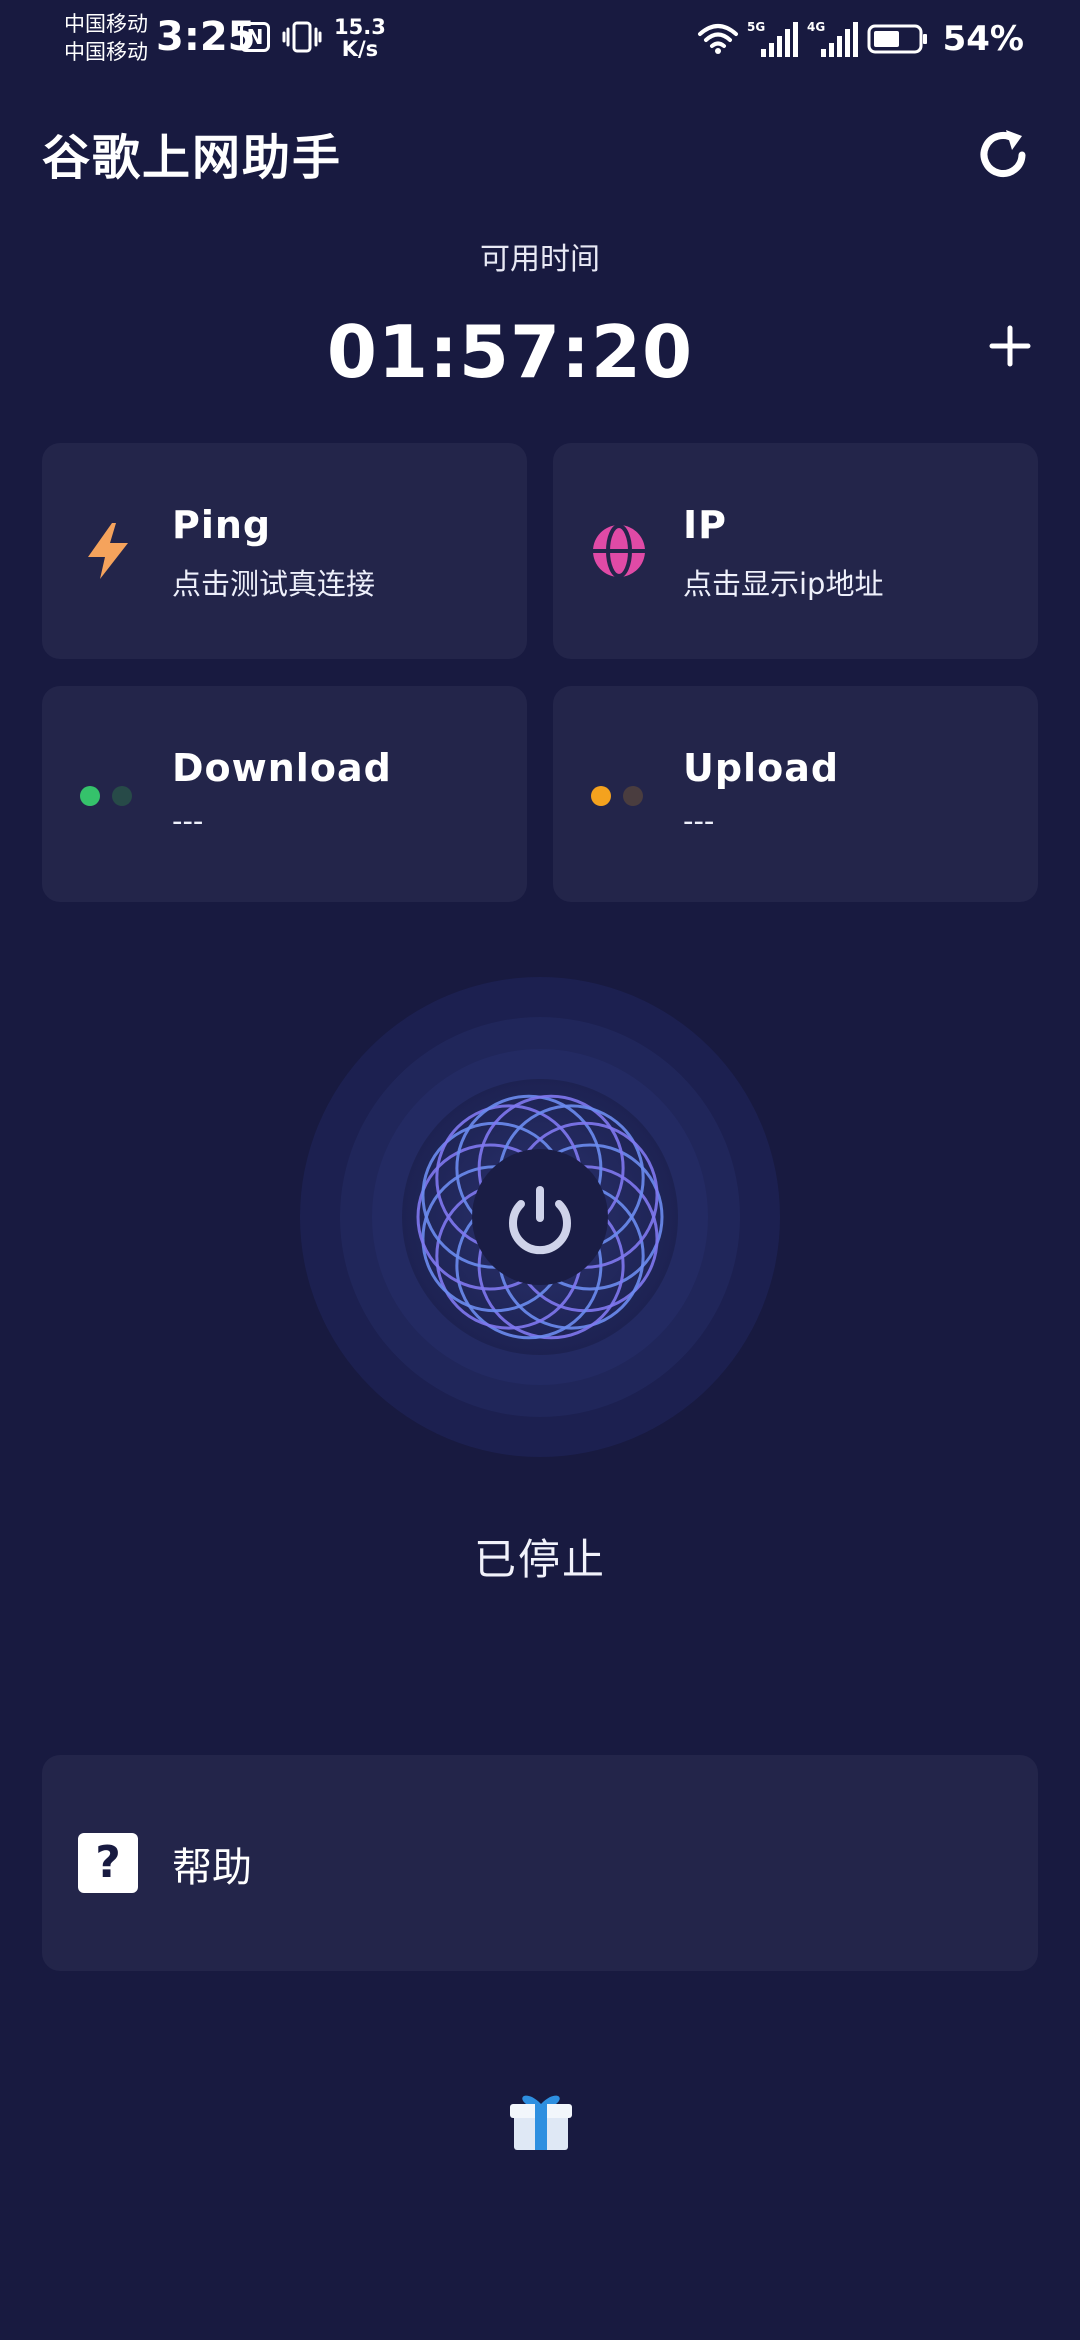 This screenshot has width=1080, height=2340. Describe the element at coordinates (284, 794) in the screenshot. I see `download-card: Download ---` at that location.